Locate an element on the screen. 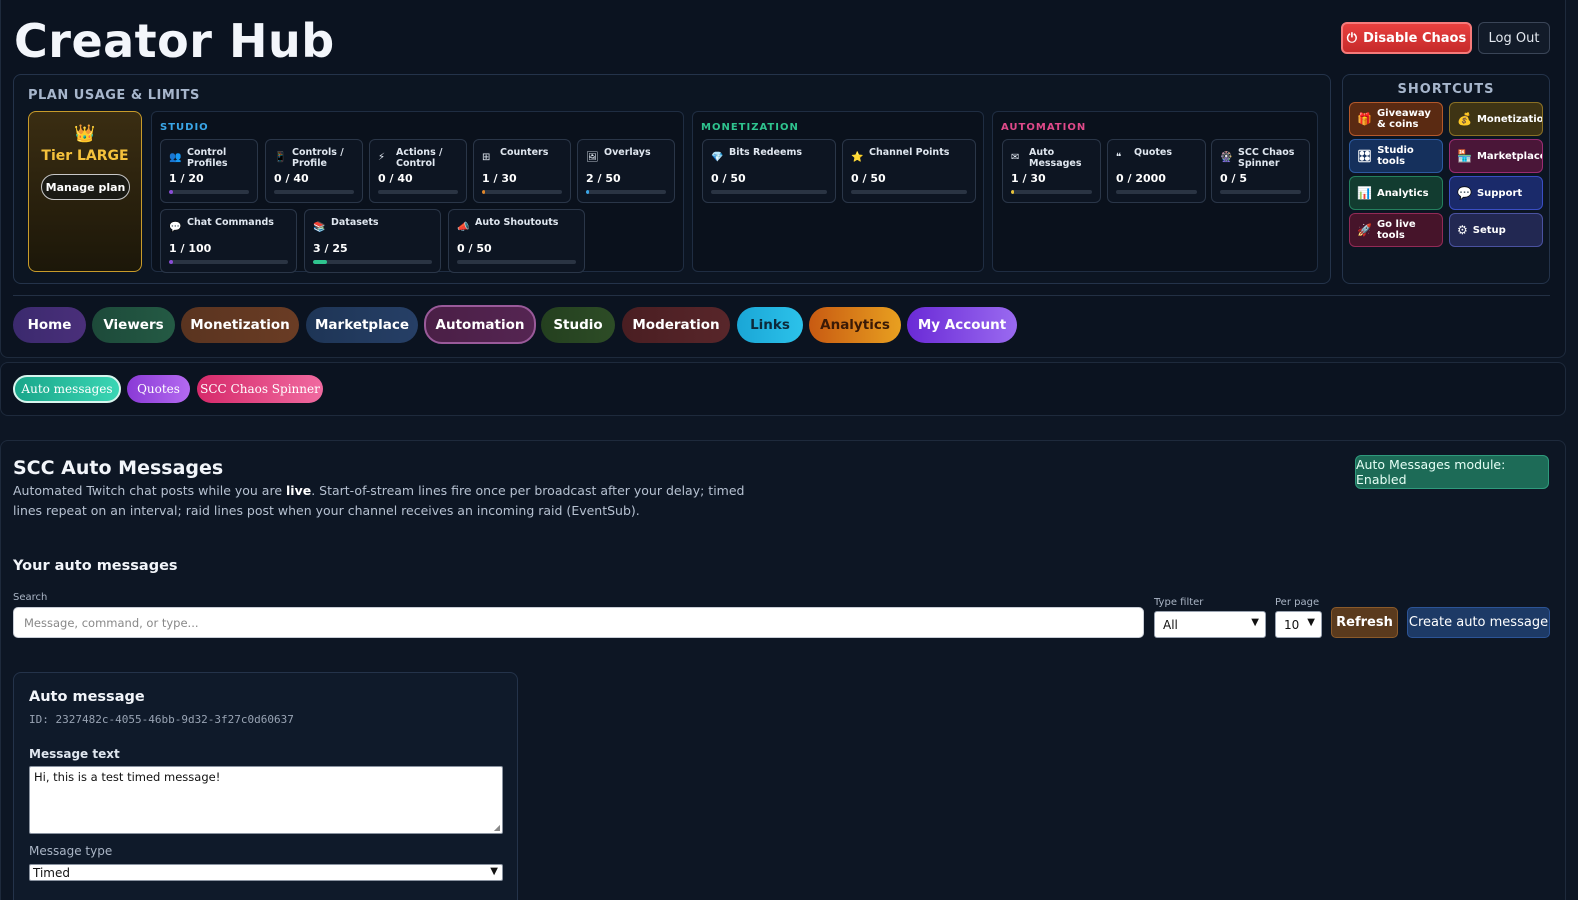 The image size is (1578, 900). tab-studio: Studio is located at coordinates (578, 325).